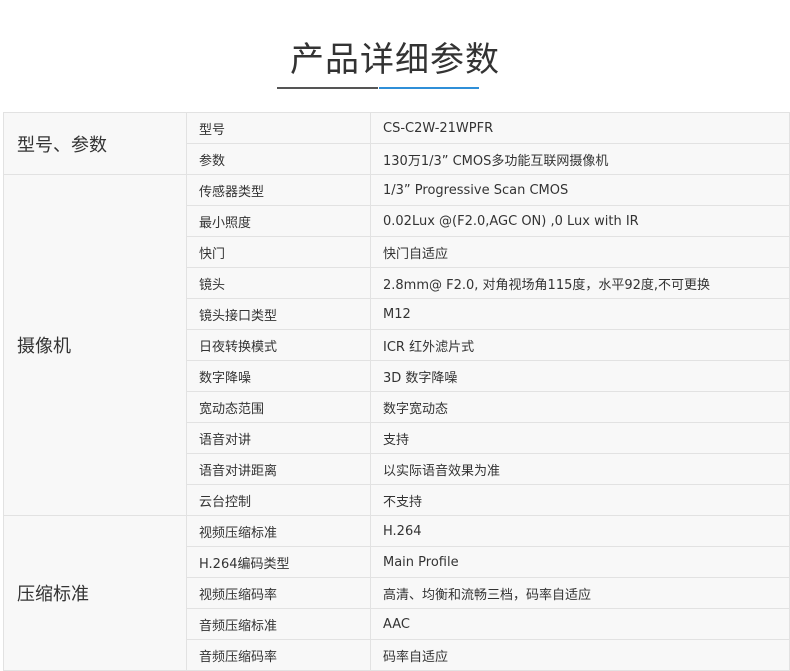  I want to click on spec-value: 3D 数字降噪, so click(580, 376).